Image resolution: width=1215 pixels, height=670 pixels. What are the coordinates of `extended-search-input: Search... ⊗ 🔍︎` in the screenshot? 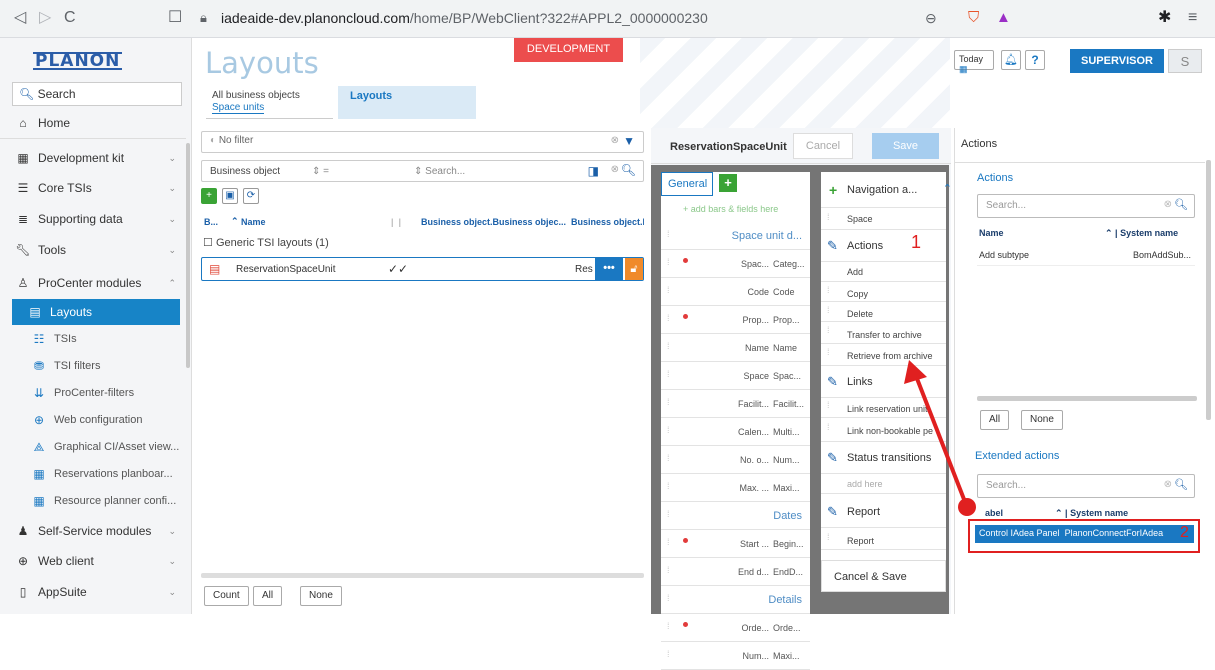 It's located at (1086, 486).